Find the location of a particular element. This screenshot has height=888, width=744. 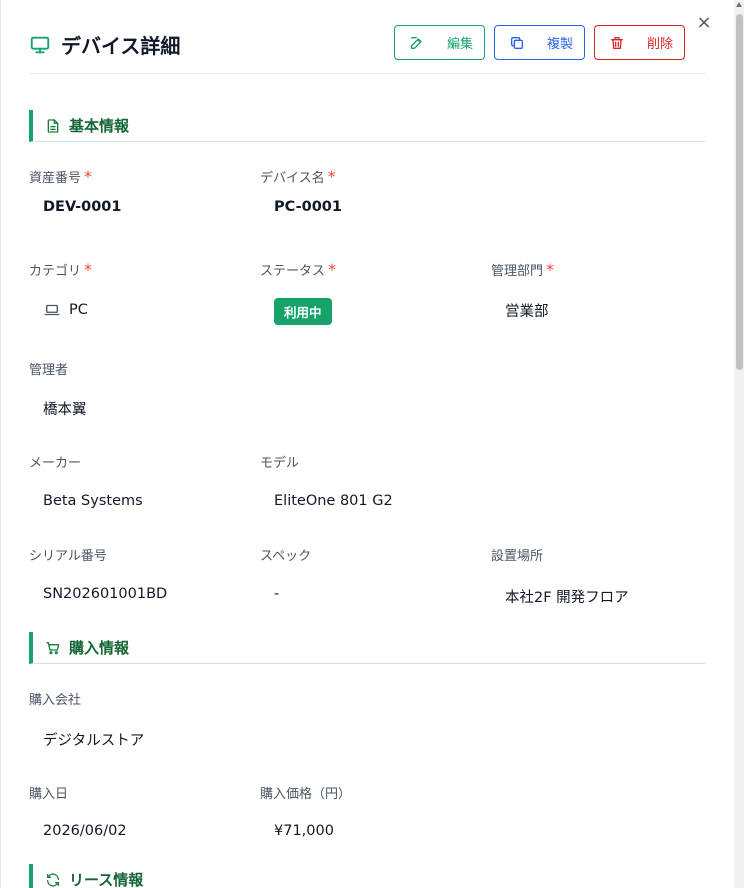

field-serial: シリアル番号 SN202601001BD is located at coordinates (98, 573).